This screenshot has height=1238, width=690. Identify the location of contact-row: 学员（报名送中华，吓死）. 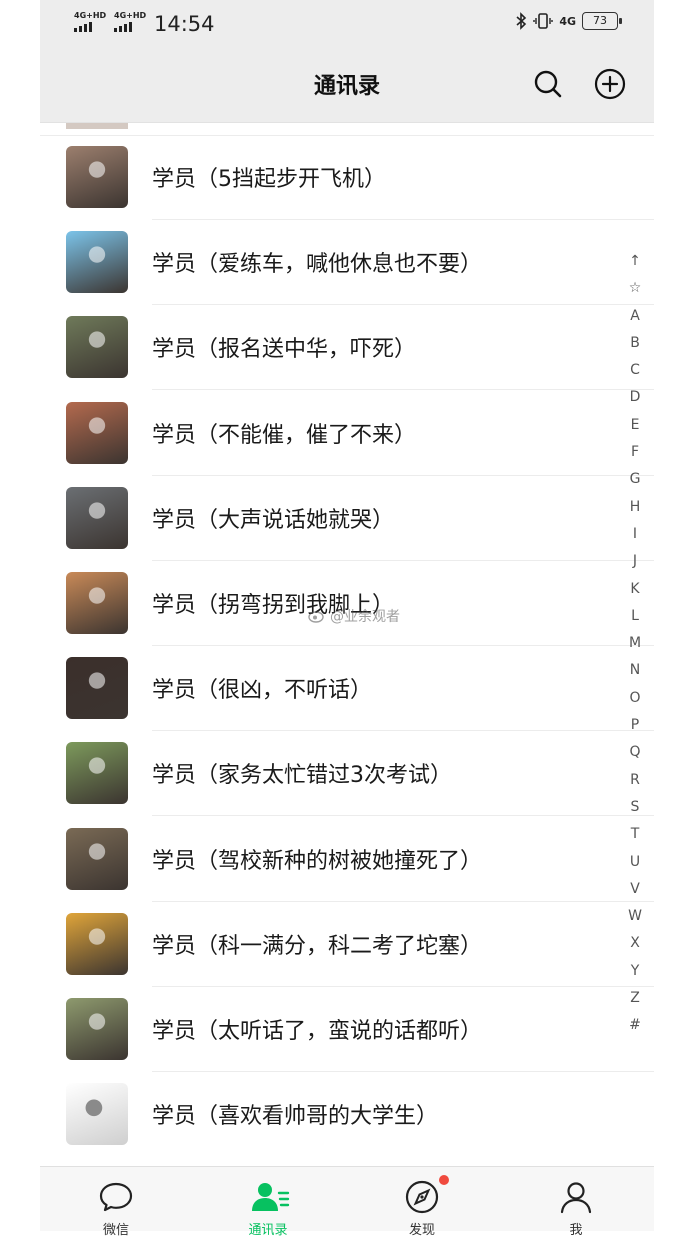
(347, 348).